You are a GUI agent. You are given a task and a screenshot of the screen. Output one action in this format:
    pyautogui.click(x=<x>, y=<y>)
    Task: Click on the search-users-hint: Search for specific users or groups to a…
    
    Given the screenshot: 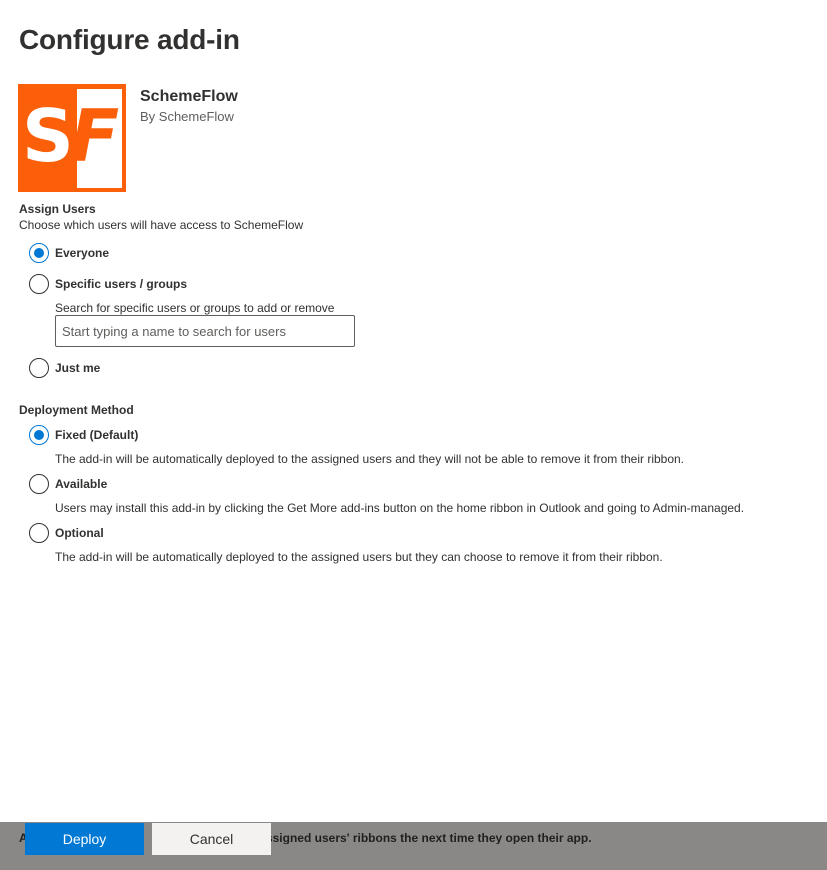 What is the action you would take?
    pyautogui.click(x=195, y=308)
    